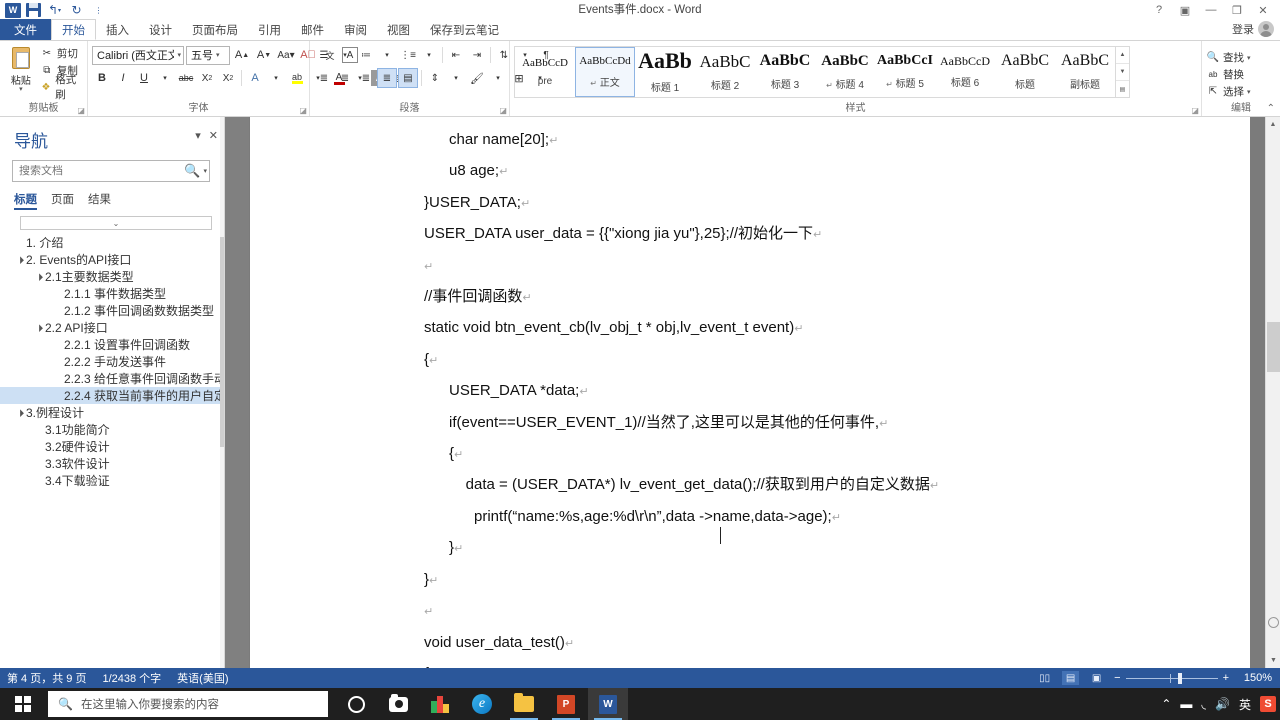 The height and width of the screenshot is (720, 1280). I want to click on subscript-icon: X2, so click(207, 78).